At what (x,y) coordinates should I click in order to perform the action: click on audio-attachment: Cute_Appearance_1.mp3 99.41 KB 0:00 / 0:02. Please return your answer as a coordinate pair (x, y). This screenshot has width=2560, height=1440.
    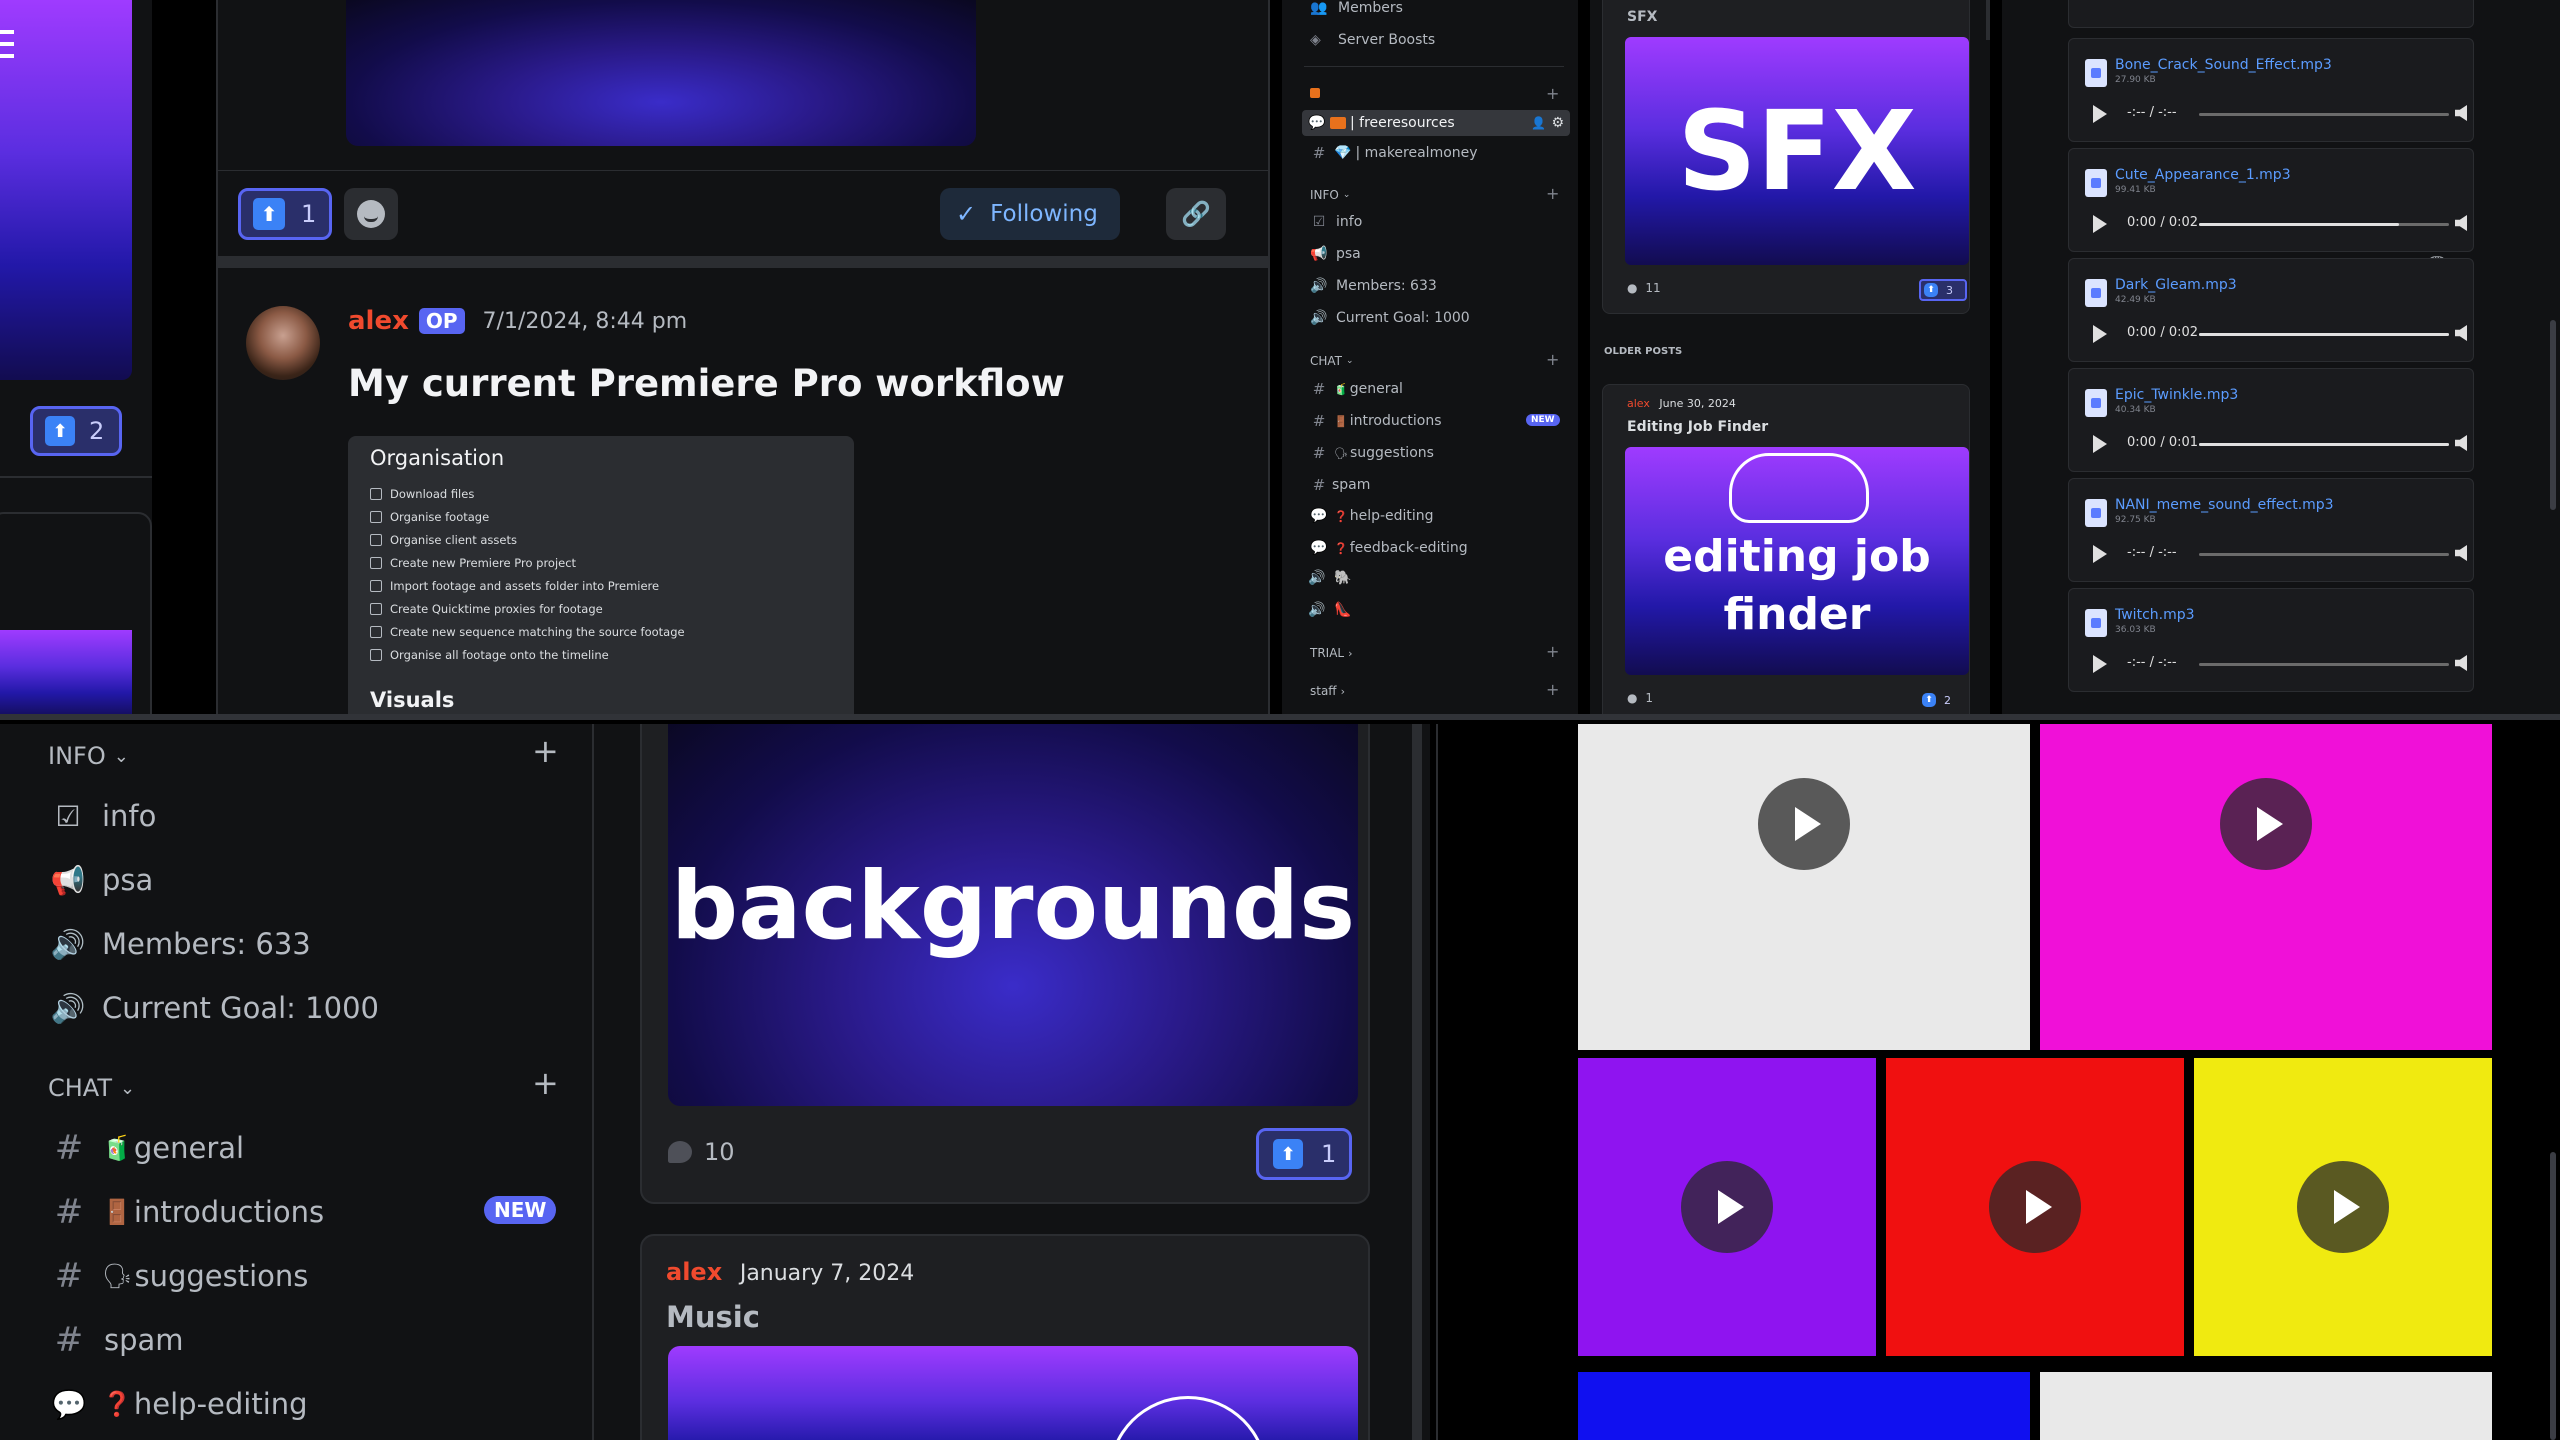
    Looking at the image, I should click on (2271, 200).